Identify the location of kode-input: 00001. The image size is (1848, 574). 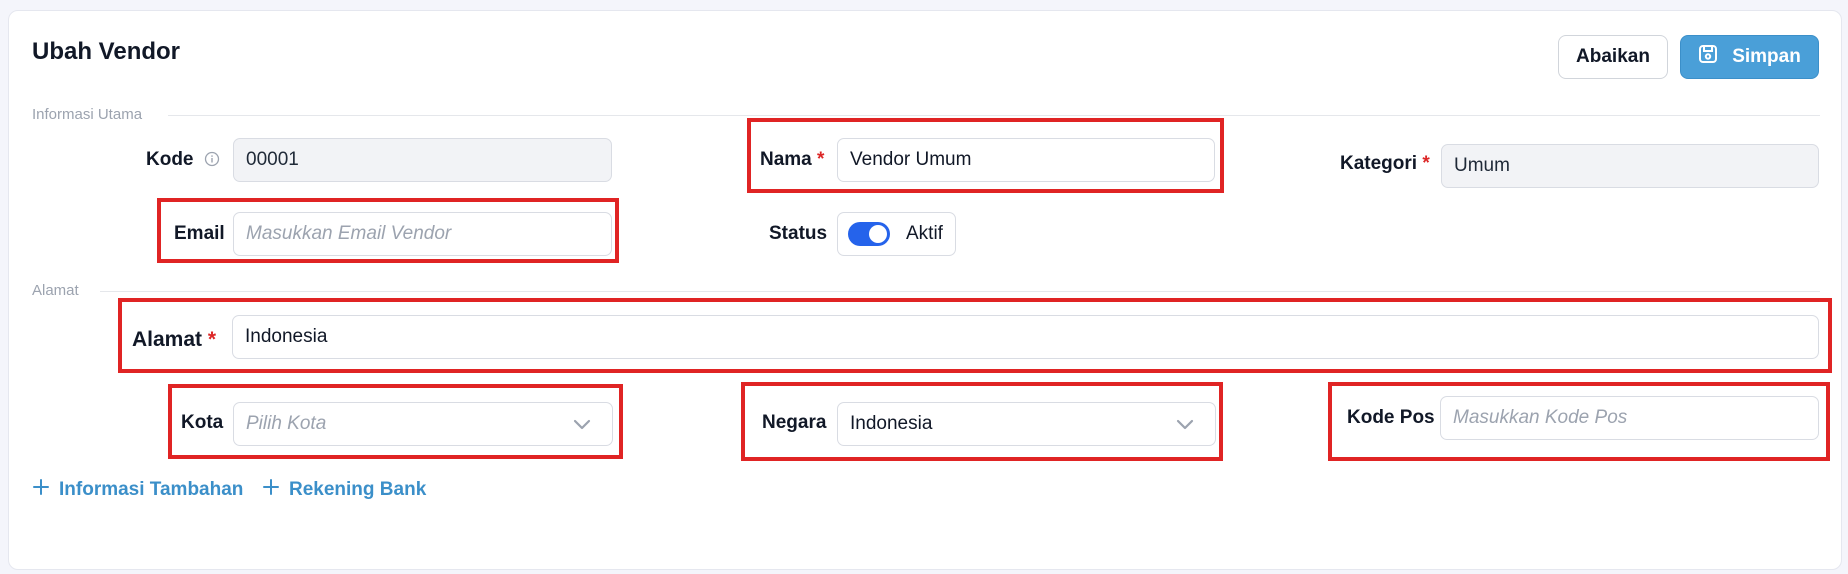
(422, 160).